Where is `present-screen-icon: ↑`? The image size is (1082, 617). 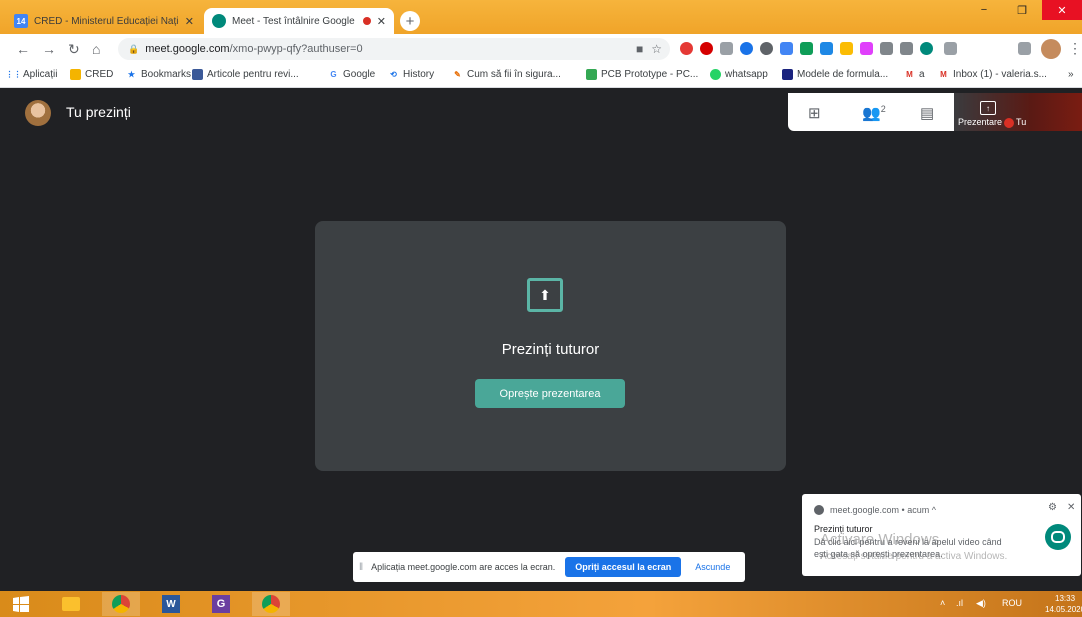
present-screen-icon: ↑ is located at coordinates (988, 108).